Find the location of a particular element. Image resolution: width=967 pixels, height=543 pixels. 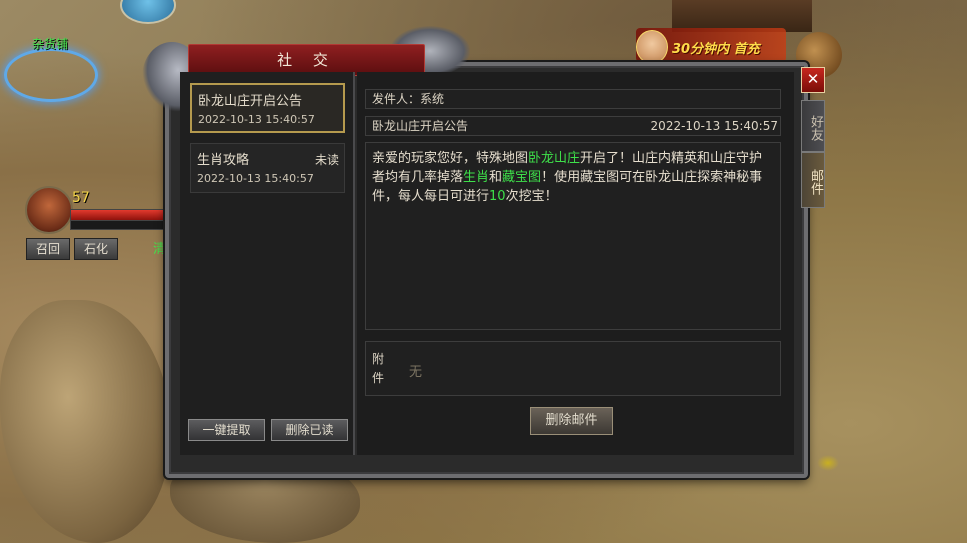

body-highlight-zodiac: 生肖 is located at coordinates (476, 177).